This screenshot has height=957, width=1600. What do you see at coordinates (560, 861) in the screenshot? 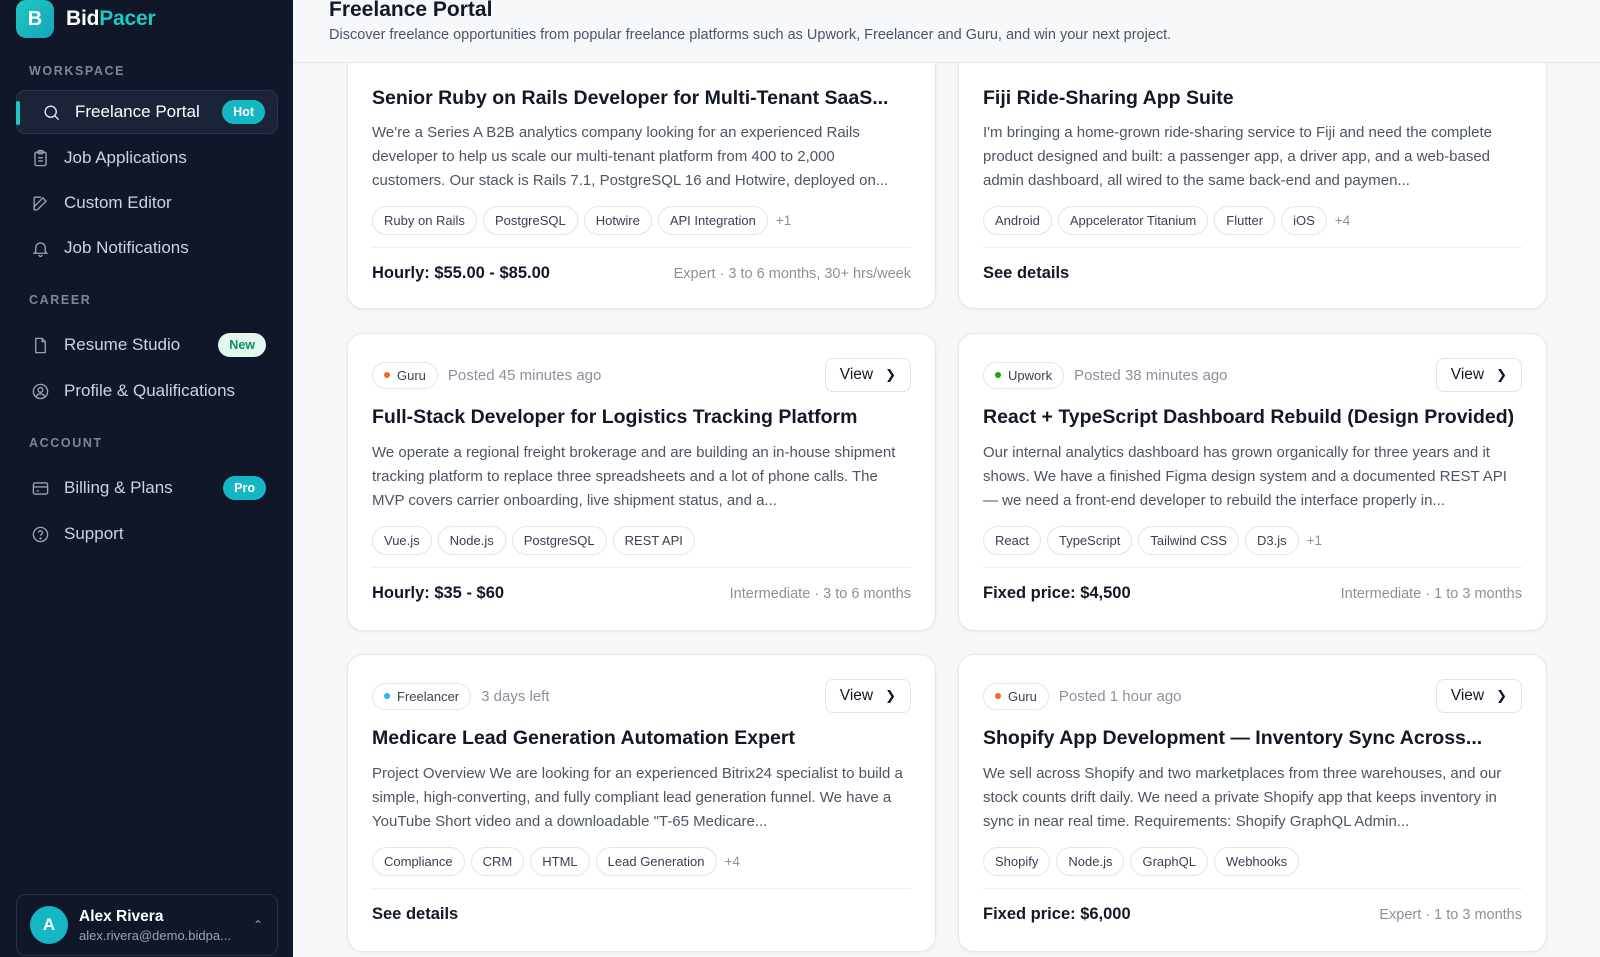
I see `skill-tag: HTML` at bounding box center [560, 861].